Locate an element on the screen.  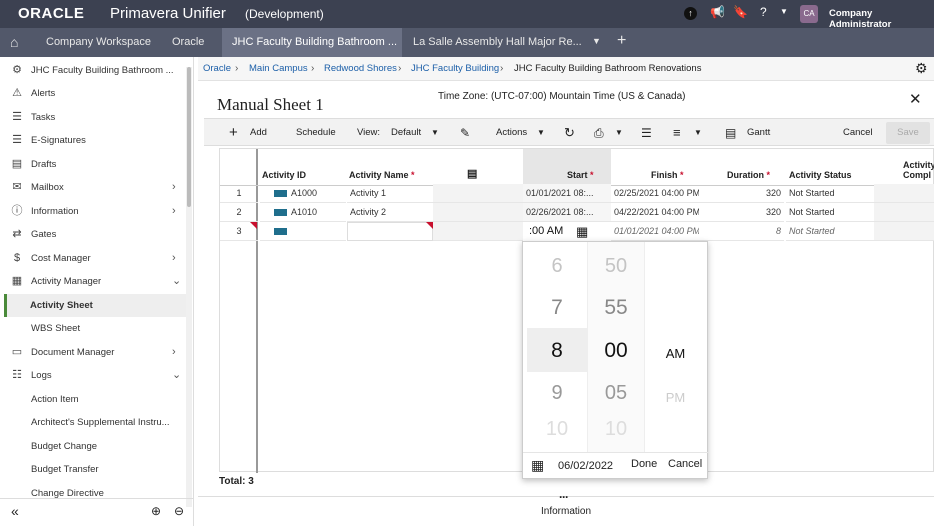
sidebar-item-document-manager: ▭ Document Manager › is located at coordinates (93, 352).